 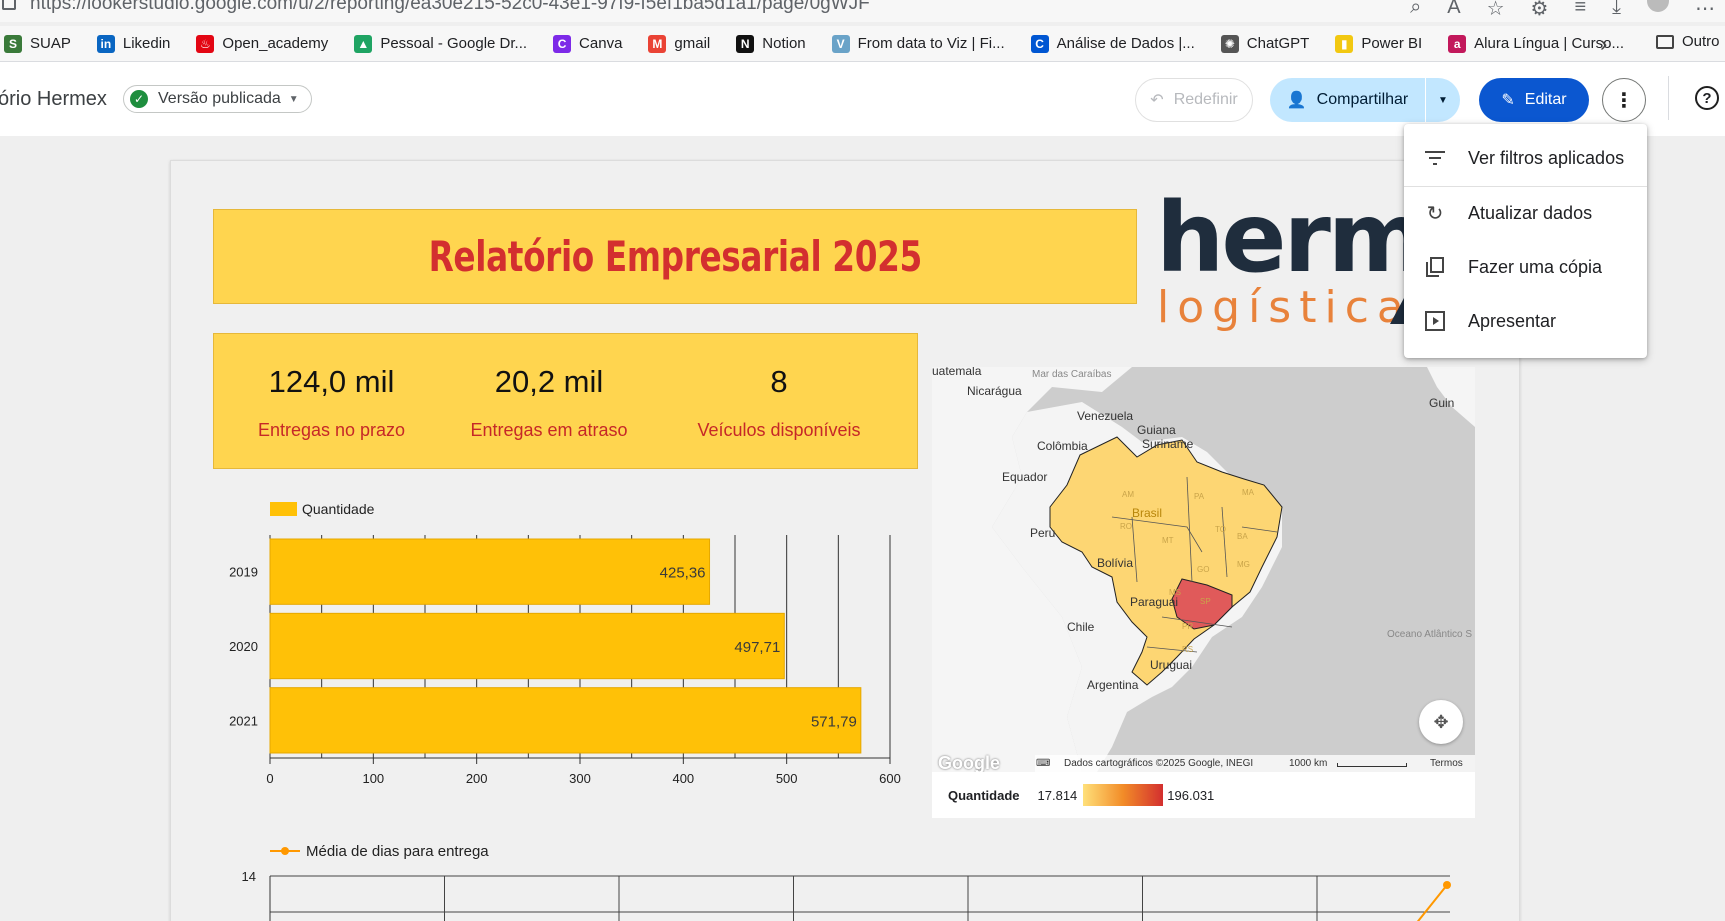 What do you see at coordinates (1126, 526) in the screenshot?
I see `map-state-label: RO` at bounding box center [1126, 526].